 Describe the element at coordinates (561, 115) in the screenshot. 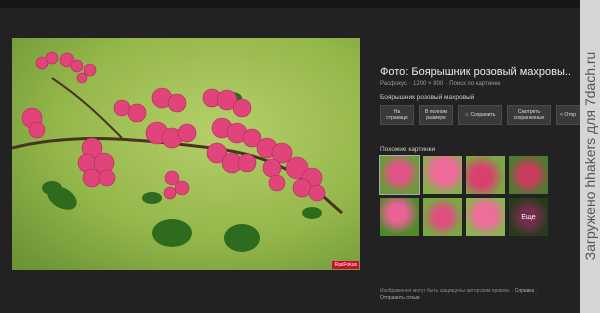

I see `share-icon: <` at that location.